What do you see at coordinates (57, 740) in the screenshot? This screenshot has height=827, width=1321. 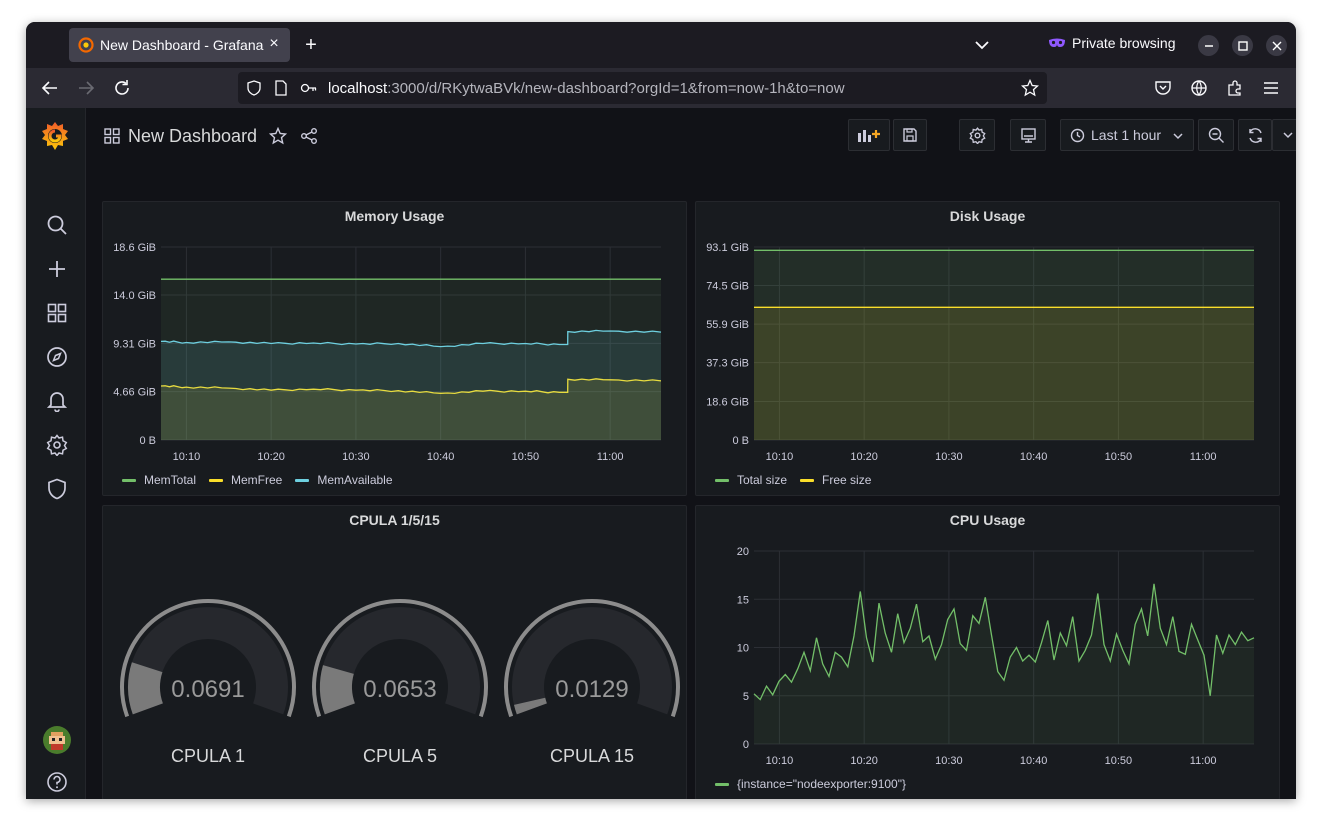 I see `user-avatar` at bounding box center [57, 740].